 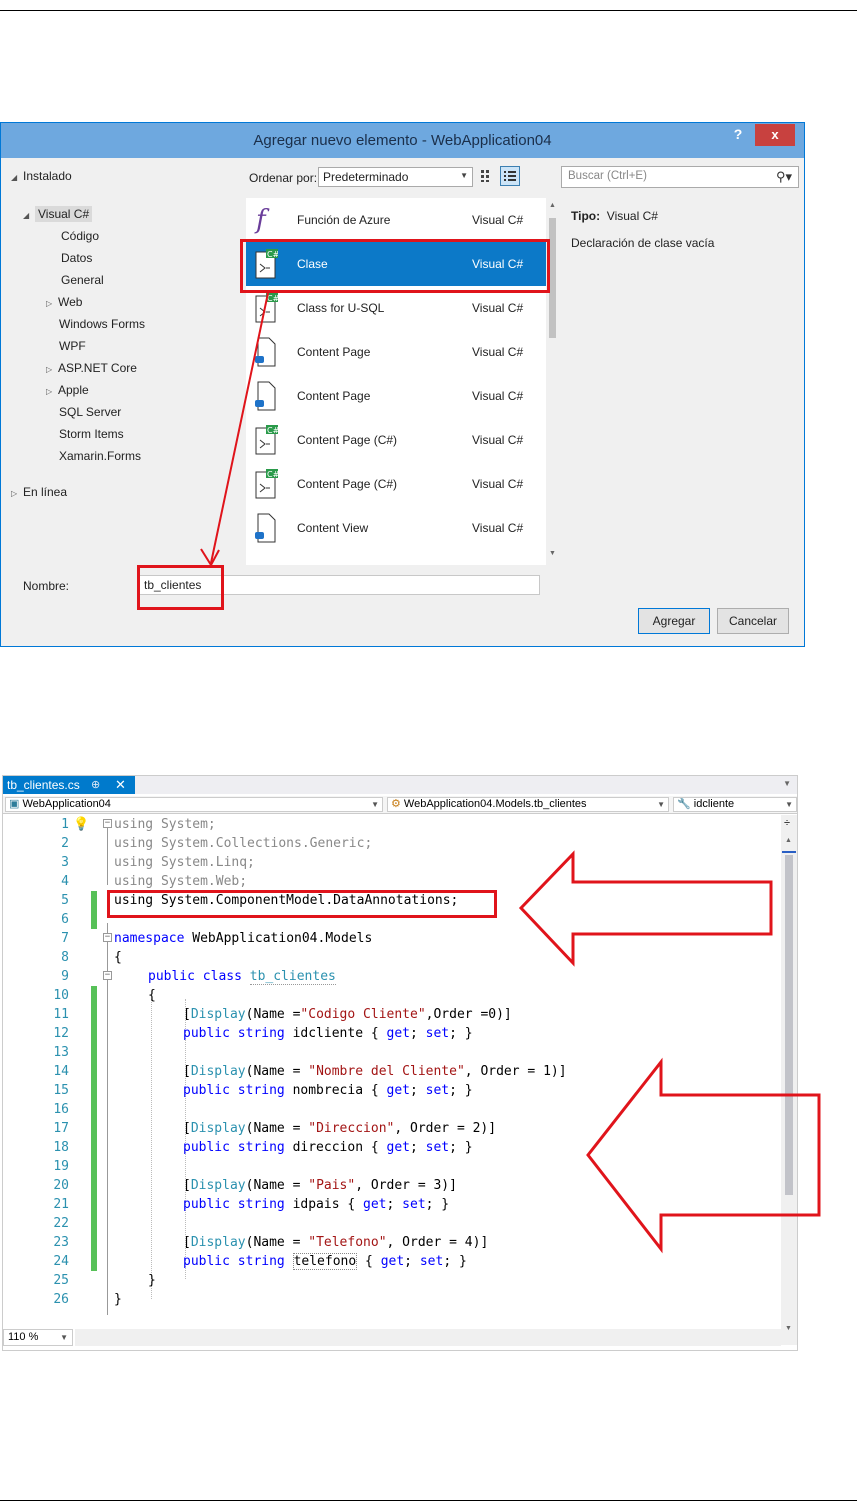 What do you see at coordinates (428, 1500) in the screenshot?
I see `bottom-rule` at bounding box center [428, 1500].